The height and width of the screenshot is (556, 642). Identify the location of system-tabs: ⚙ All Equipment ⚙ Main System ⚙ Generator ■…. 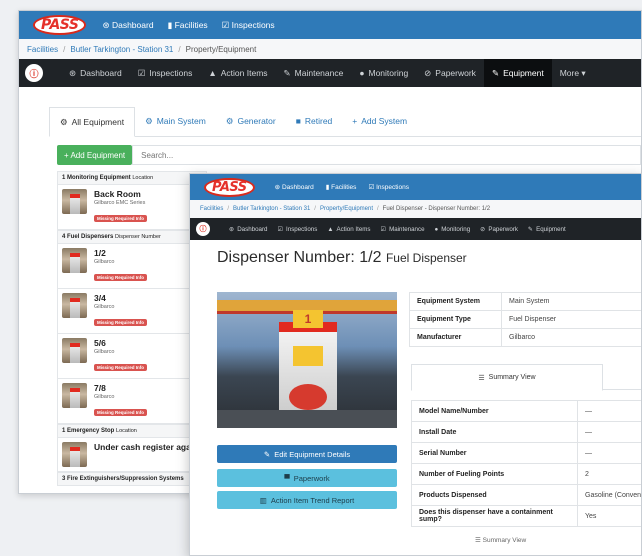
(345, 120).